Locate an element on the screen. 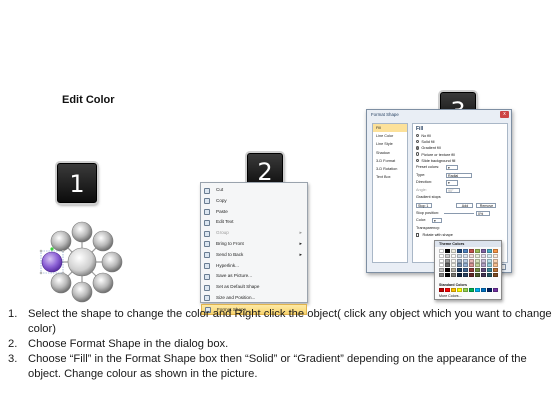 This screenshot has height=420, width=560. dialog-nav-item: 3-D Rotation is located at coordinates (390, 169).